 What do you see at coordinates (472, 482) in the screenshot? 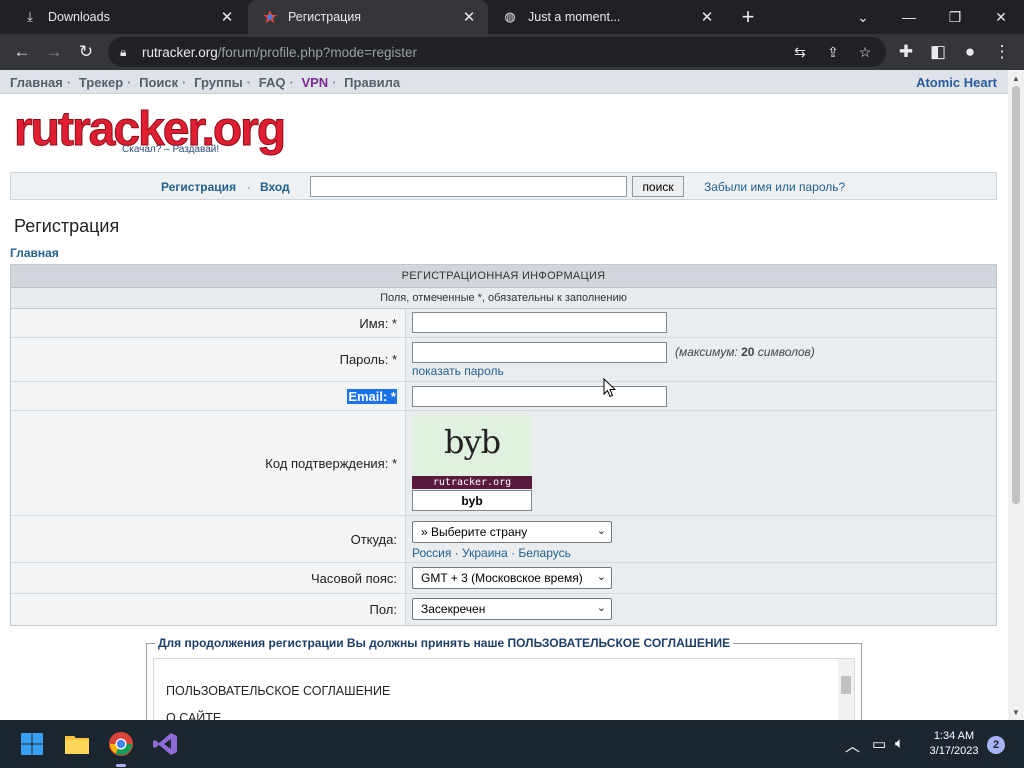
I see `captcha-brand: rutracker.org` at bounding box center [472, 482].